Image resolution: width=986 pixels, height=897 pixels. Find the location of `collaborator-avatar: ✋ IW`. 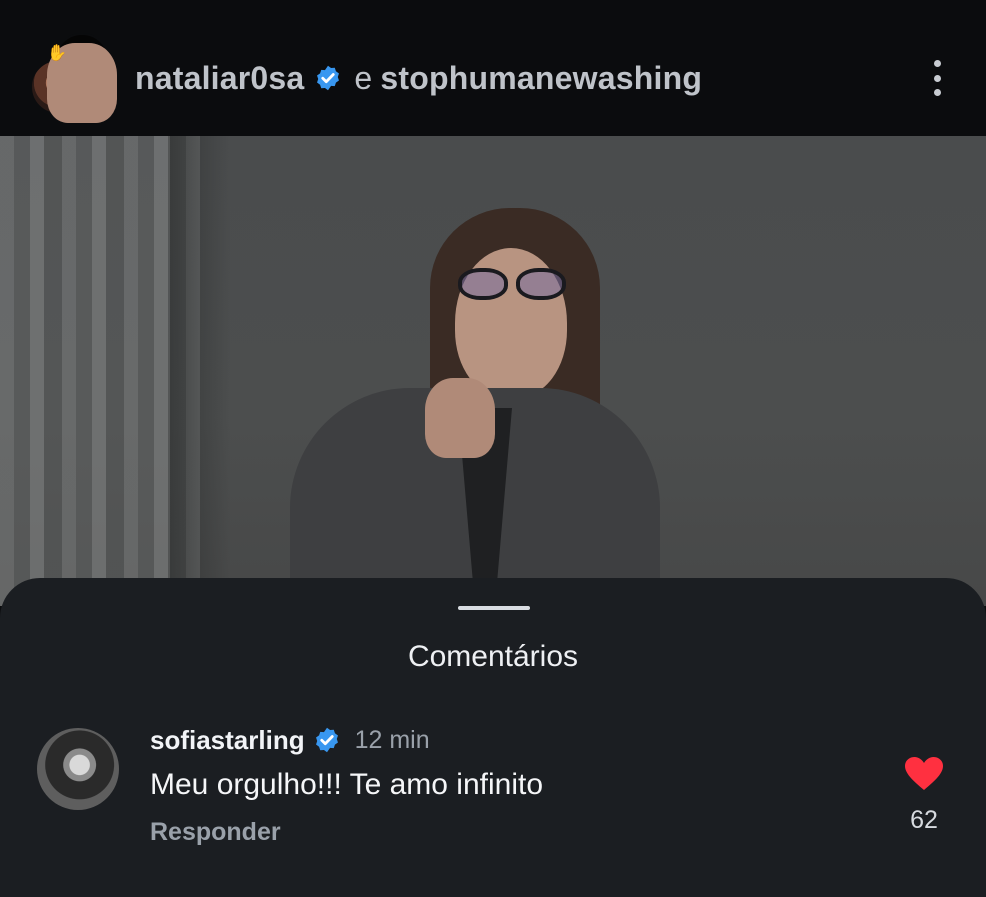

collaborator-avatar: ✋ IW is located at coordinates (82, 78).